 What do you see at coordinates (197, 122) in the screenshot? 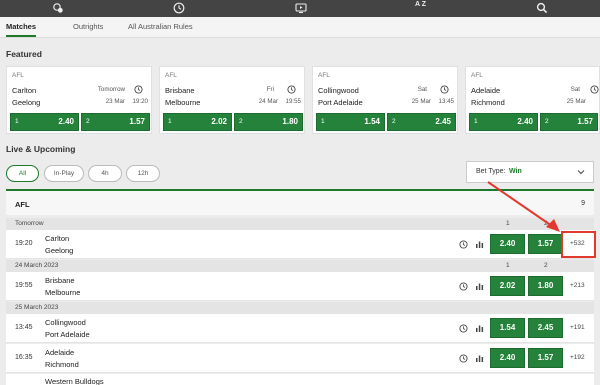
I see `odds-button-home: 1 2.02` at bounding box center [197, 122].